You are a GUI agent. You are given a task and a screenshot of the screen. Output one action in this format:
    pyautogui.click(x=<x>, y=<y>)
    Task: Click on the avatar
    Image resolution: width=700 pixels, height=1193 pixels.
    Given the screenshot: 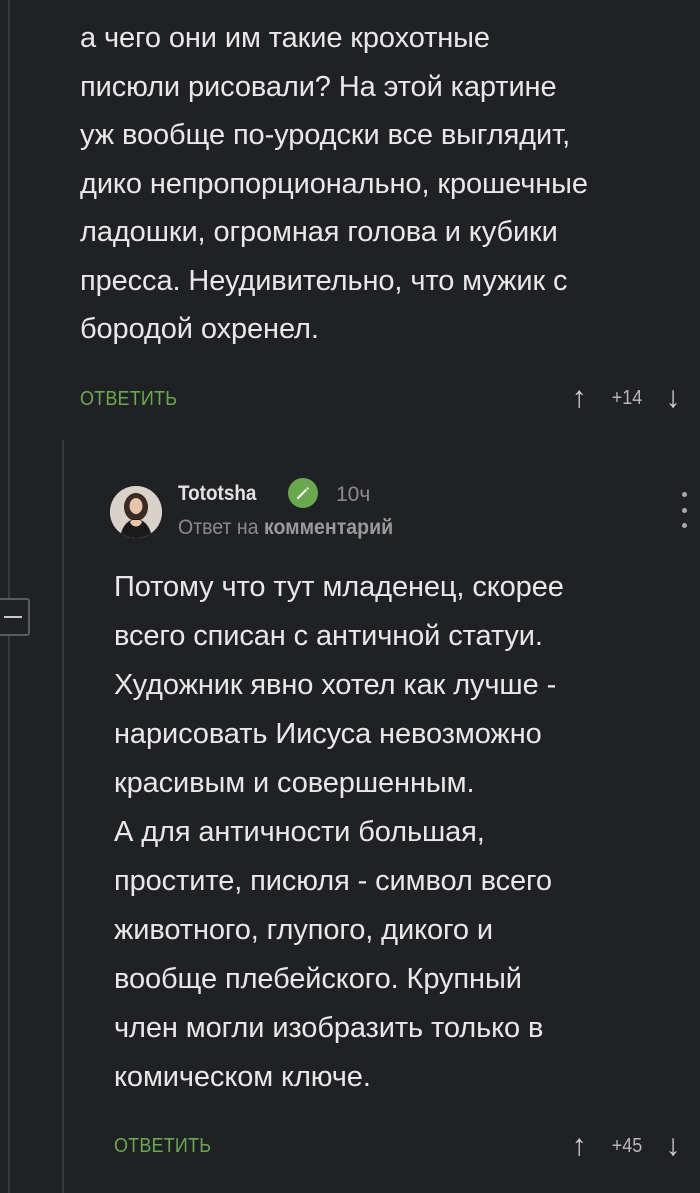 What is the action you would take?
    pyautogui.click(x=136, y=512)
    